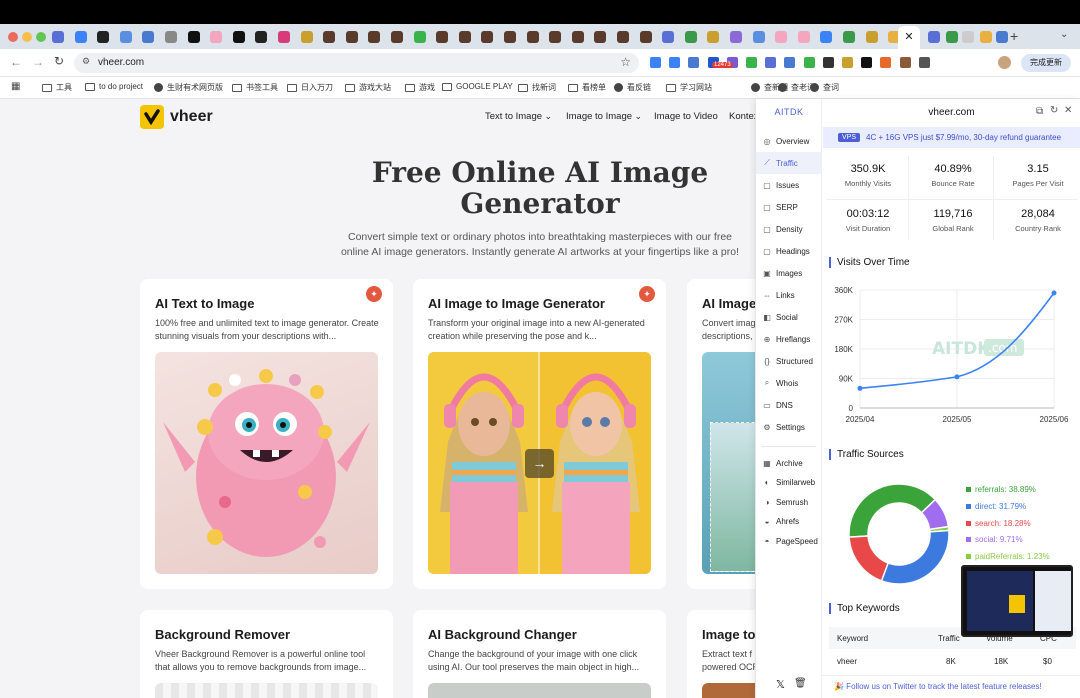 The width and height of the screenshot is (1080, 698). I want to click on site-info-icon: ⚙, so click(86, 61).